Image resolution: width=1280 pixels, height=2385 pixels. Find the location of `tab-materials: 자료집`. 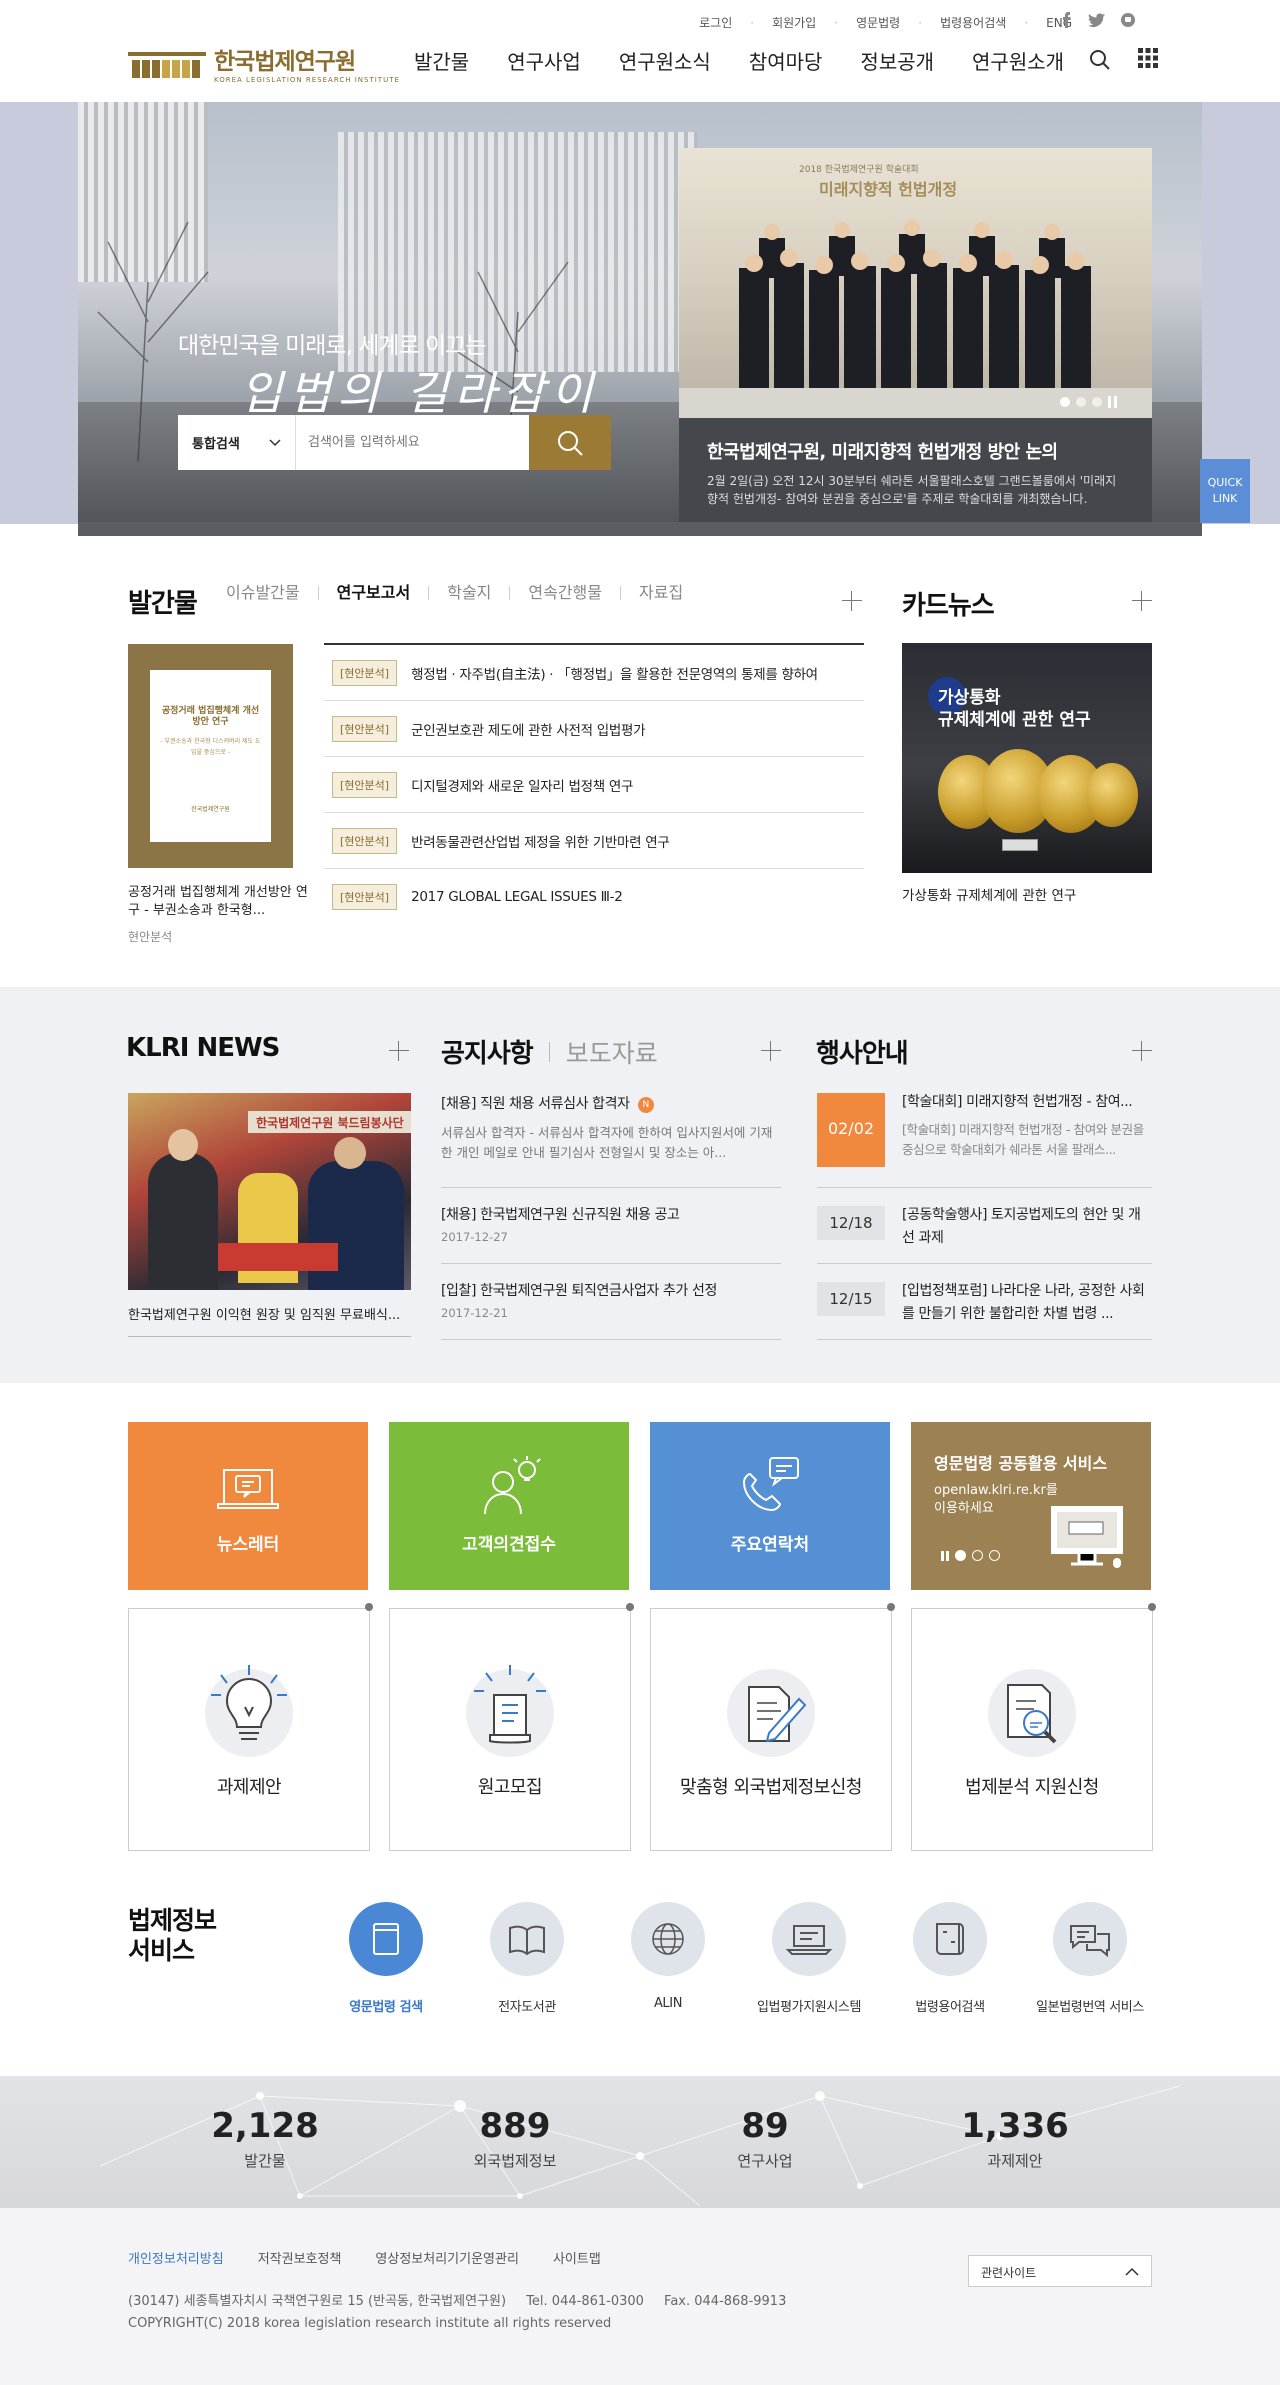

tab-materials: 자료집 is located at coordinates (660, 593).